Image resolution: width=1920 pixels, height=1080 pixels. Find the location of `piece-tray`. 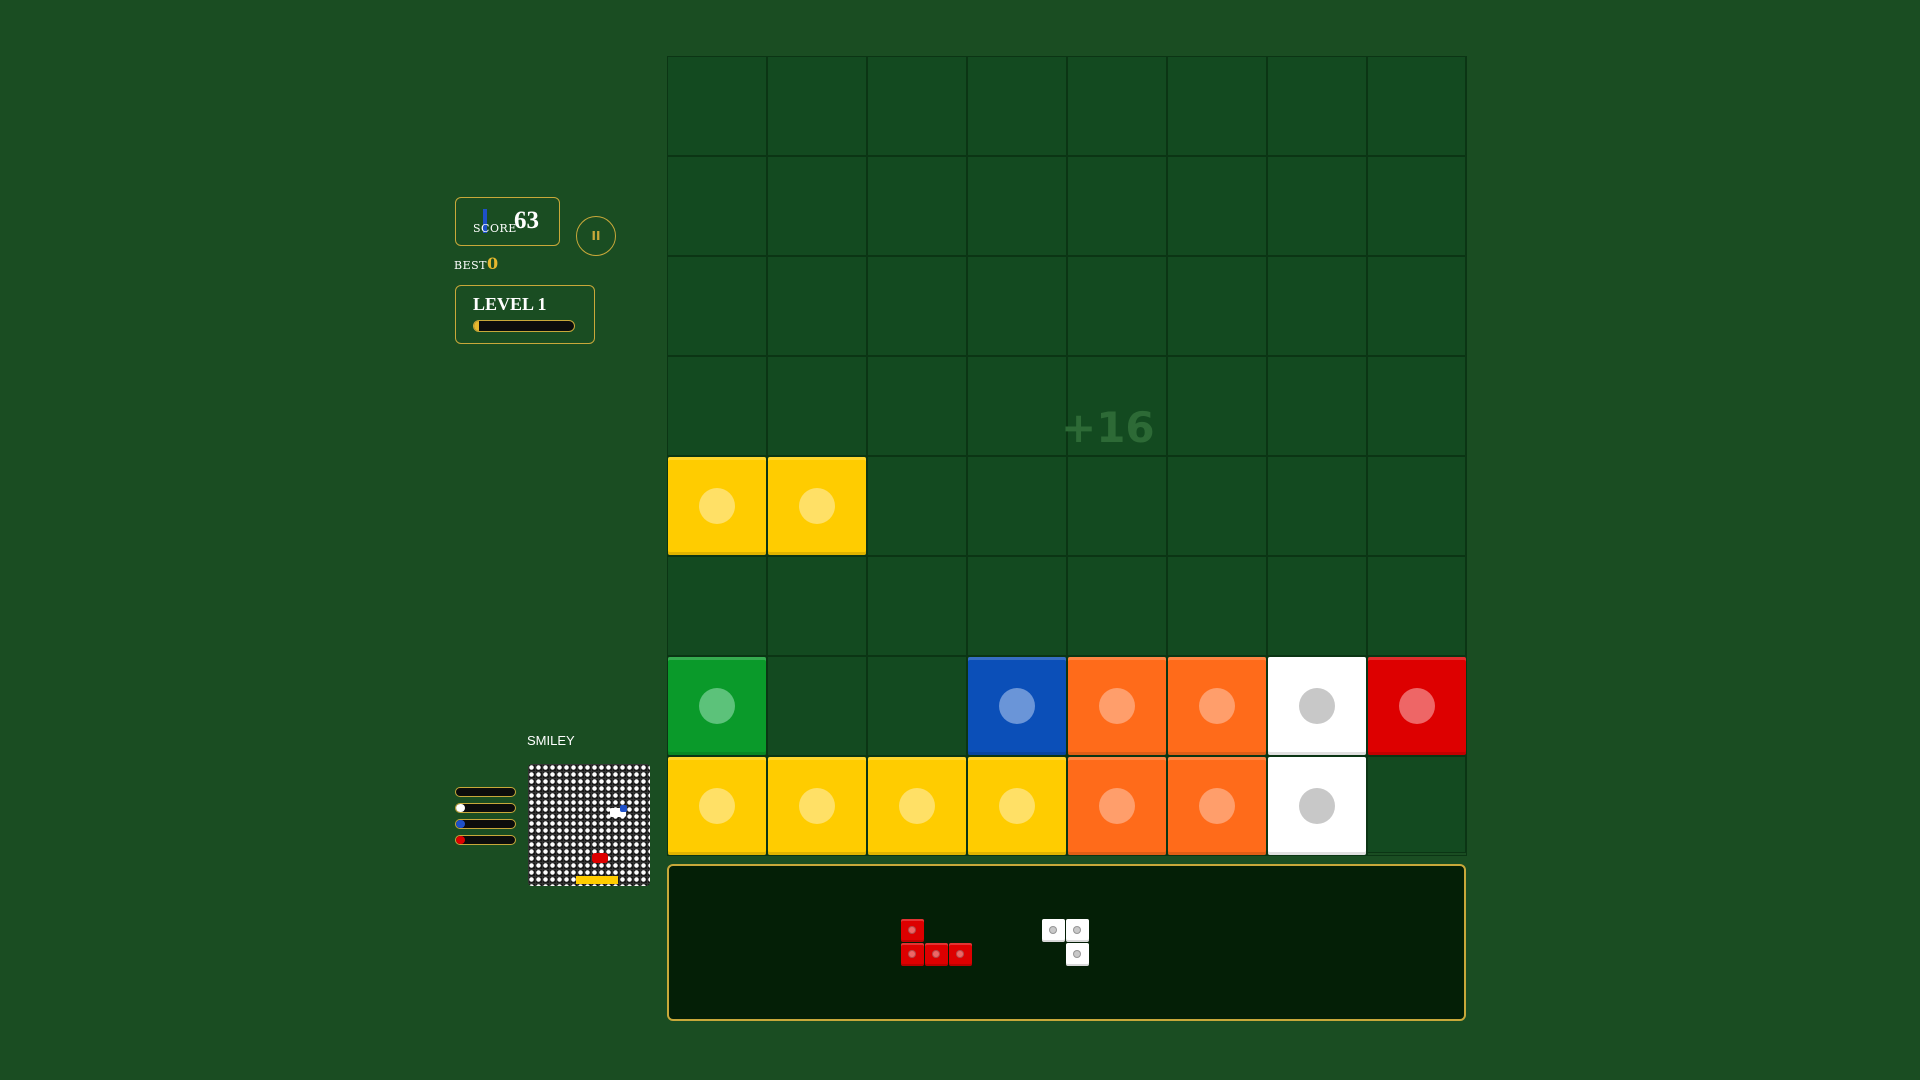

piece-tray is located at coordinates (1066, 942).